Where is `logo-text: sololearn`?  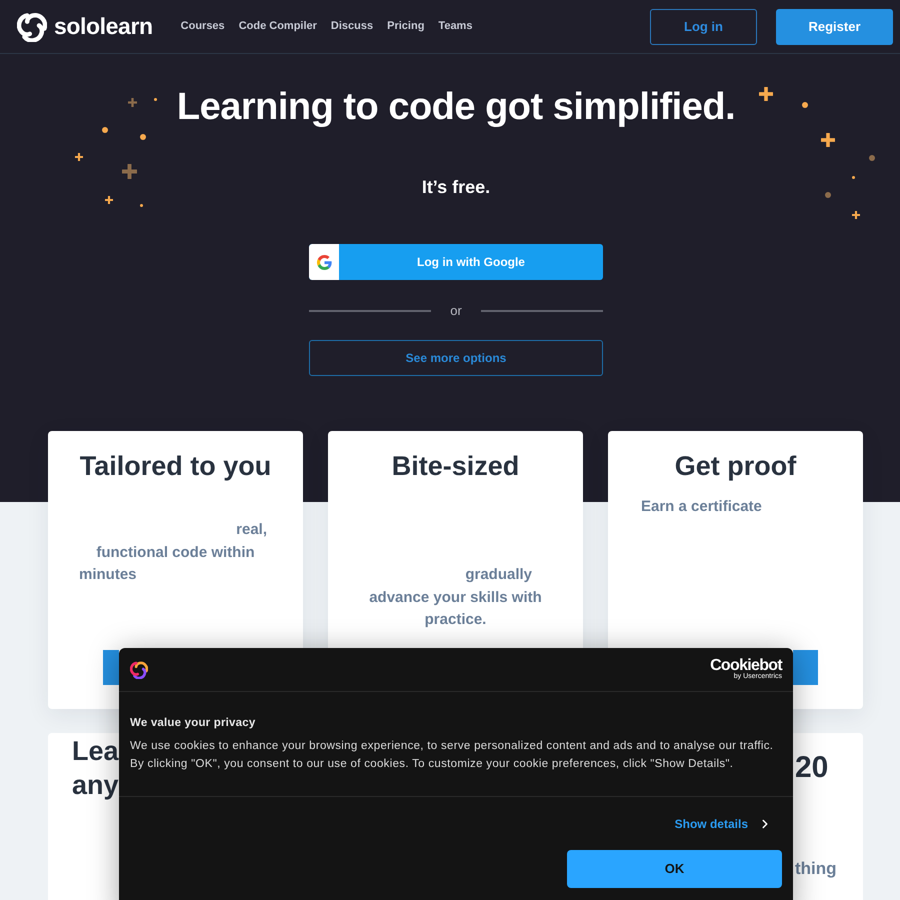 logo-text: sololearn is located at coordinates (103, 26).